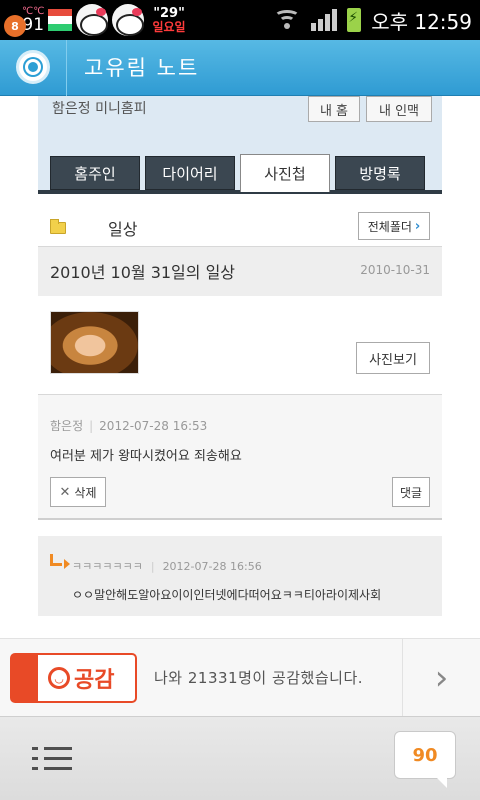 This screenshot has width=480, height=800. I want to click on all-folders-button: 전체폴더 ›, so click(394, 226).